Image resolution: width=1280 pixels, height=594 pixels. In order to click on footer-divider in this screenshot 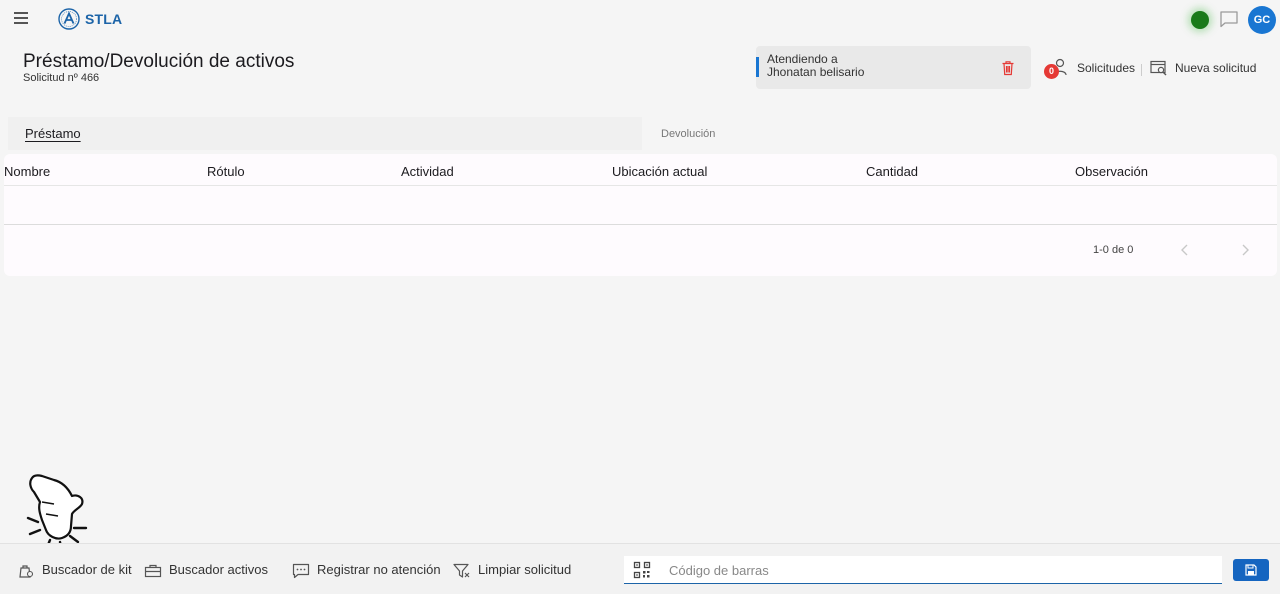, I will do `click(640, 224)`.